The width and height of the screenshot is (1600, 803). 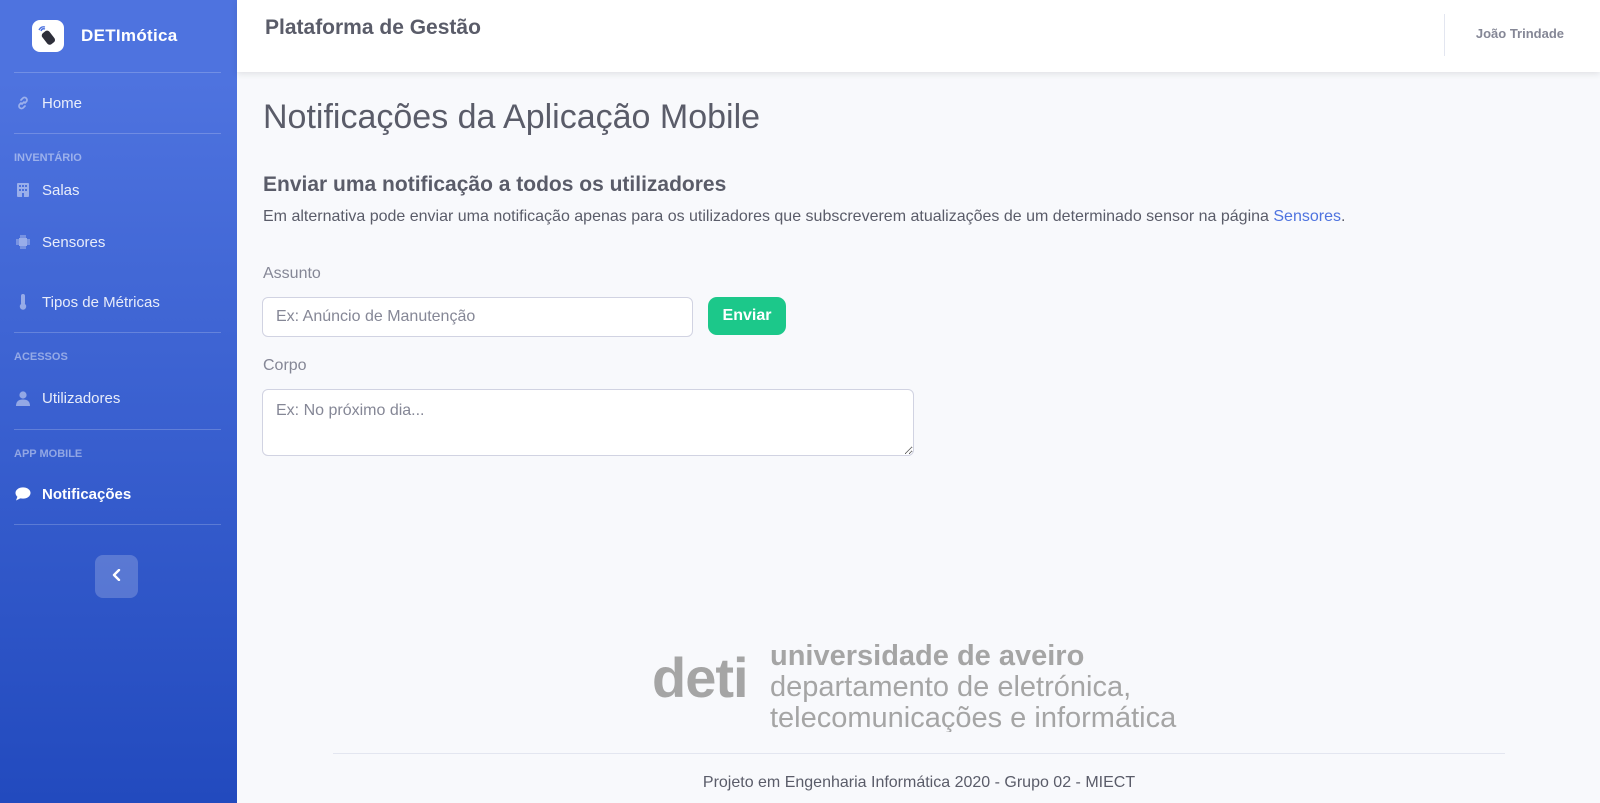 I want to click on sidebar-item-notificacoes: Notificações, so click(x=118, y=494).